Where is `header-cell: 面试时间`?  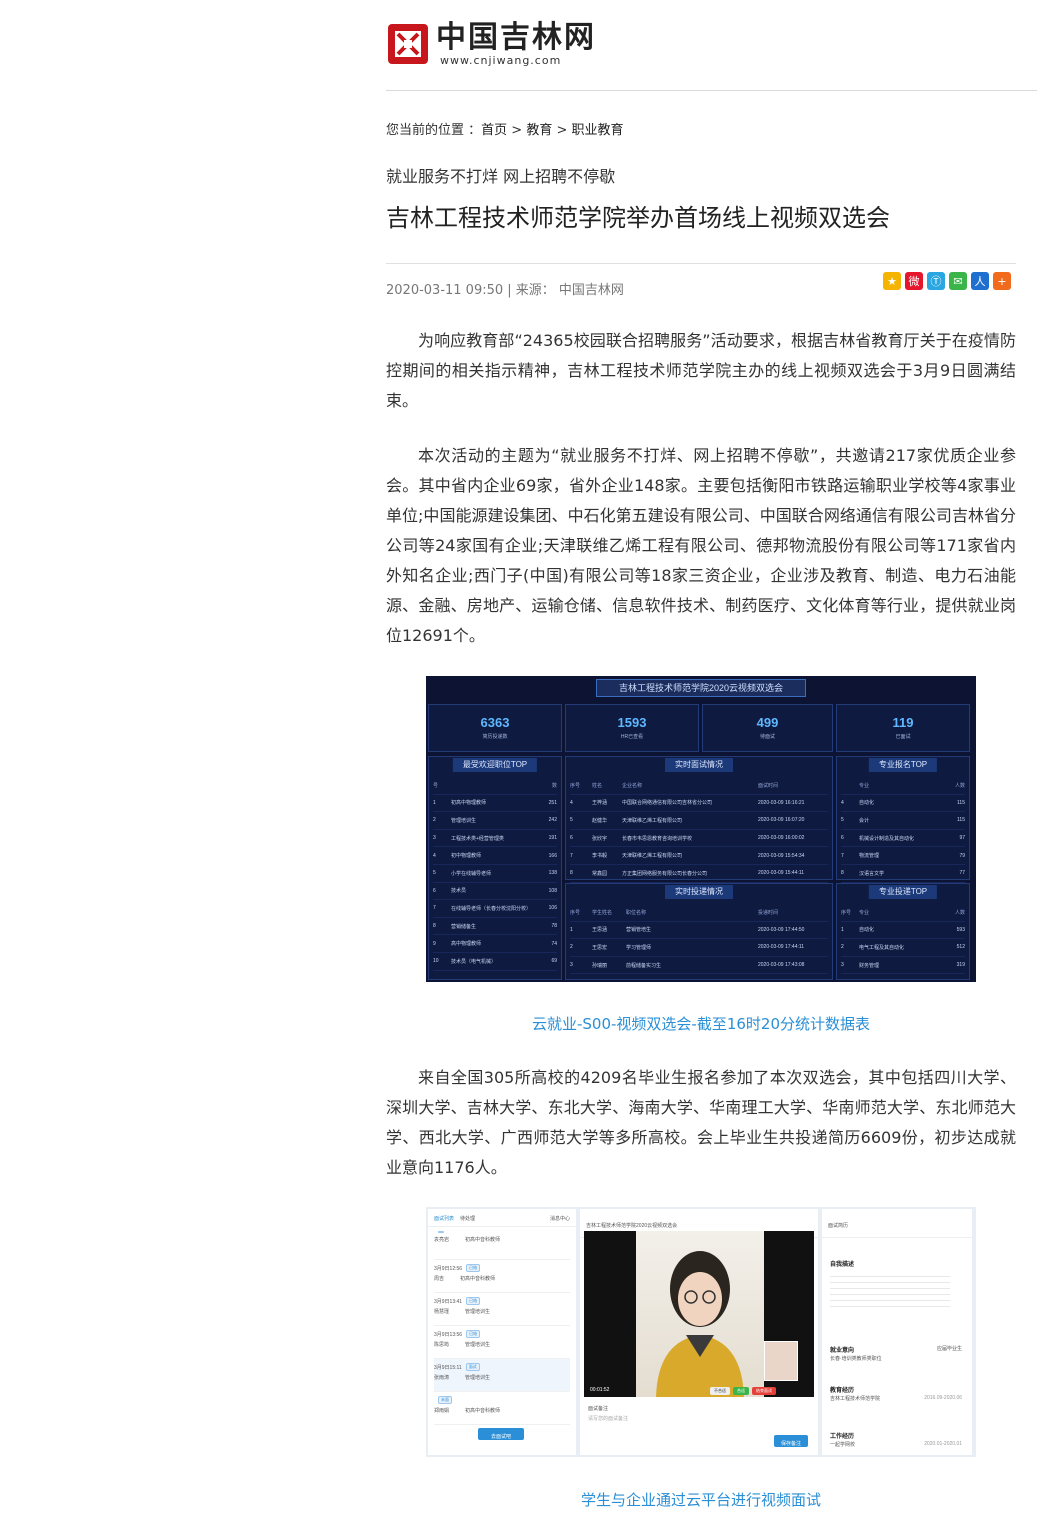
header-cell: 面试时间 is located at coordinates (768, 785).